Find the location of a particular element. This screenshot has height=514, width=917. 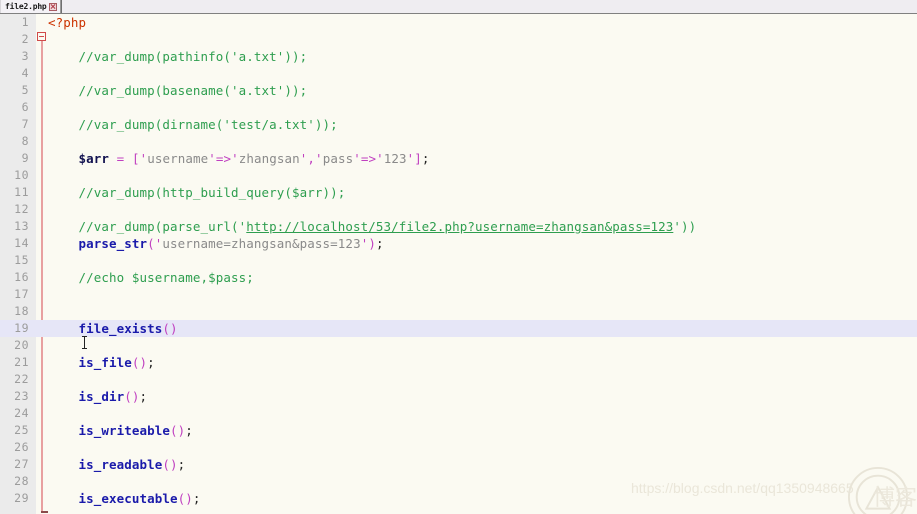

token-func: parse_str is located at coordinates (113, 243).